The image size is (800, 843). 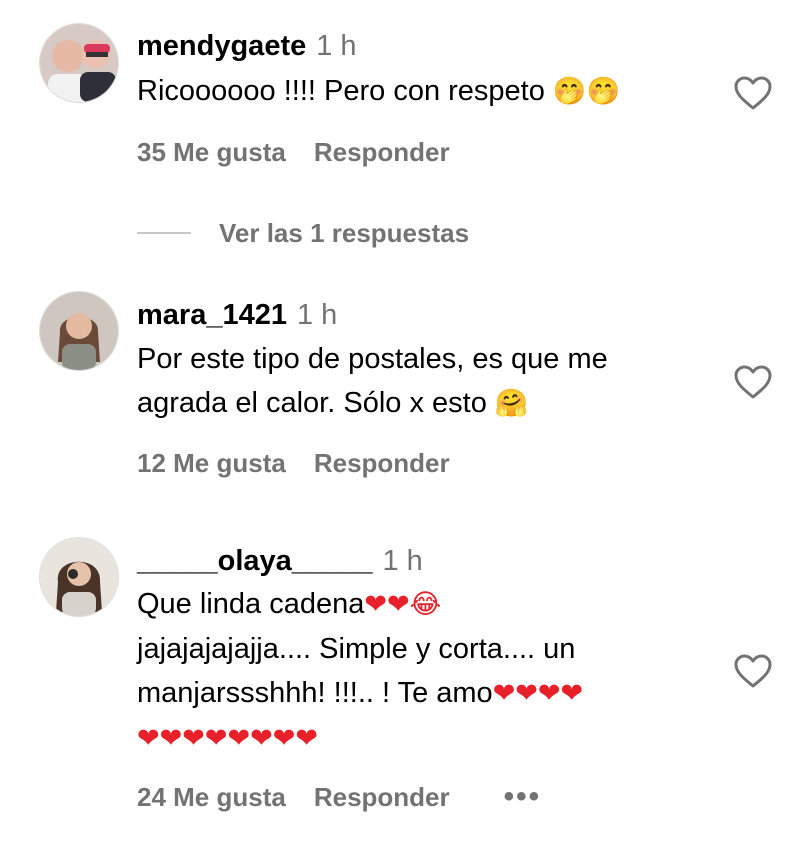 I want to click on comment-text-line: Por este tipo de postales, es que me, so click(x=372, y=359).